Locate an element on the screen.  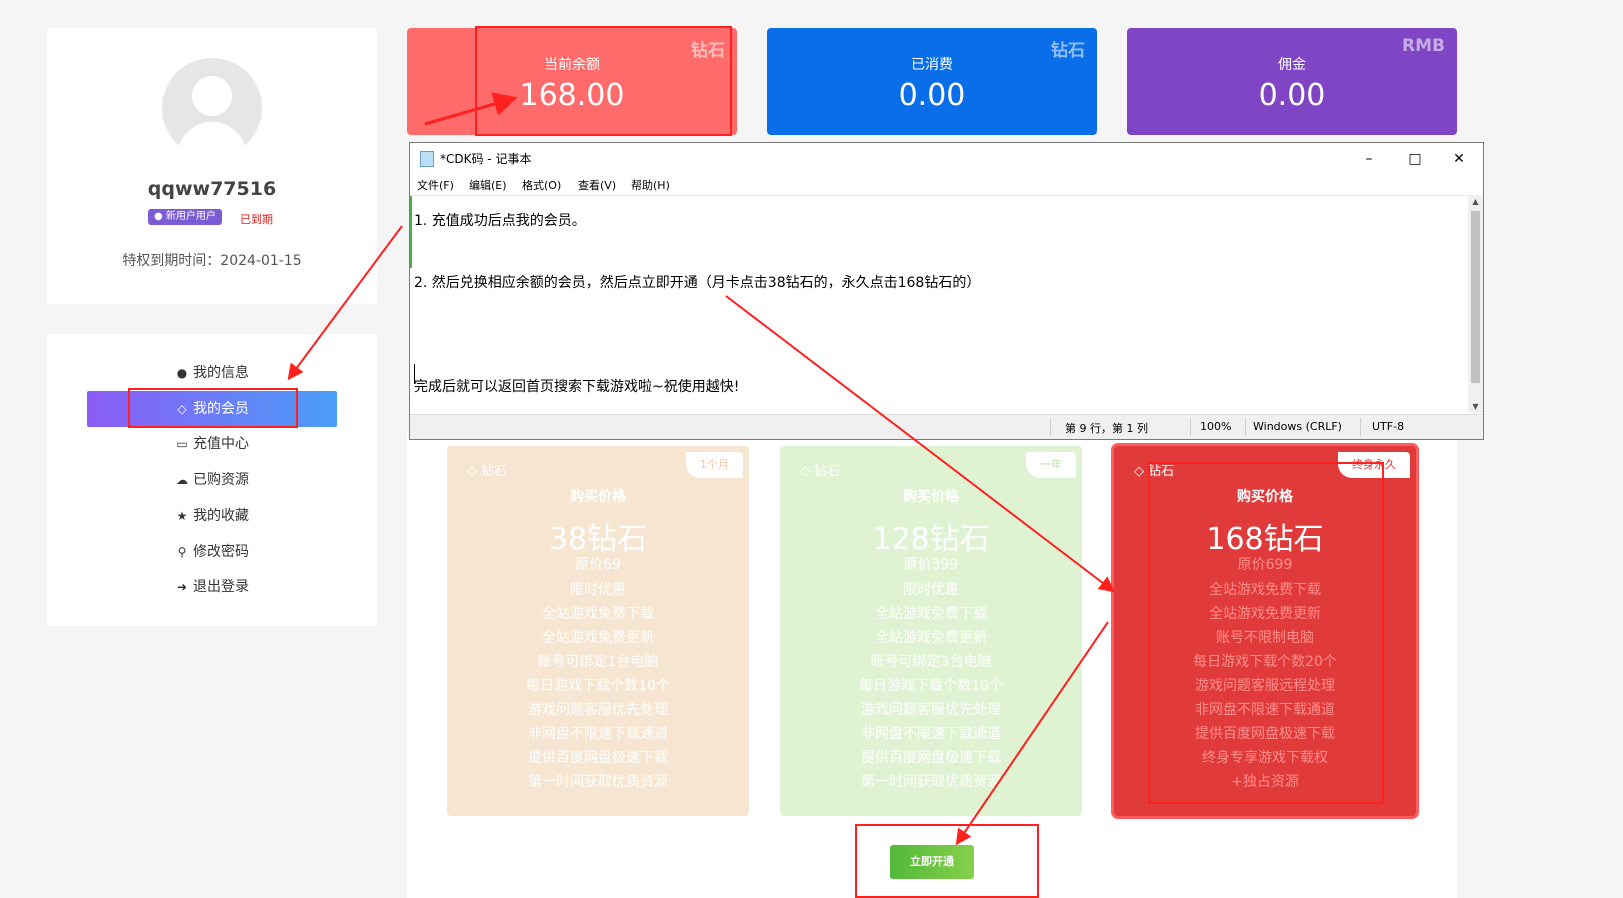
arrow-to-membership is located at coordinates (345, 303).